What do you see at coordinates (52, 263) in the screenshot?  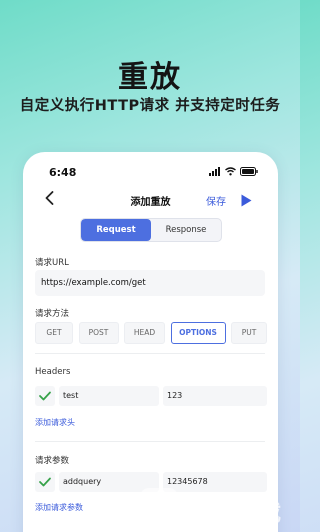 I see `url-label: 请求URL` at bounding box center [52, 263].